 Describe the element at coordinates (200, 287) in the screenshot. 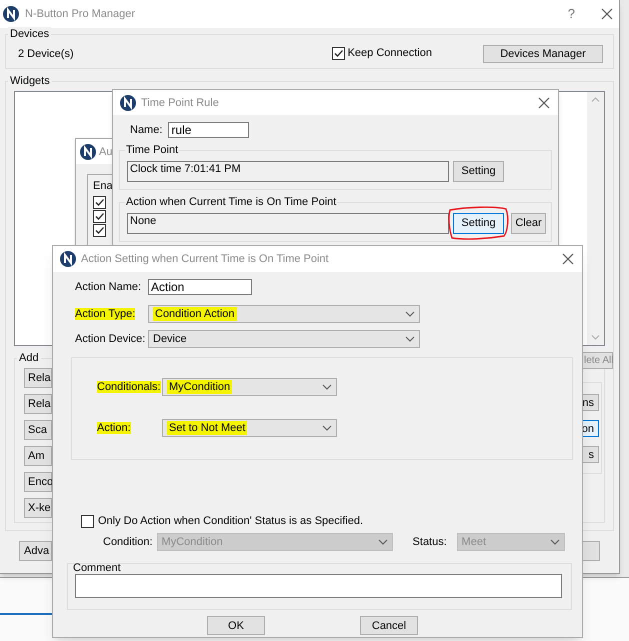

I see `text-field: Action` at that location.